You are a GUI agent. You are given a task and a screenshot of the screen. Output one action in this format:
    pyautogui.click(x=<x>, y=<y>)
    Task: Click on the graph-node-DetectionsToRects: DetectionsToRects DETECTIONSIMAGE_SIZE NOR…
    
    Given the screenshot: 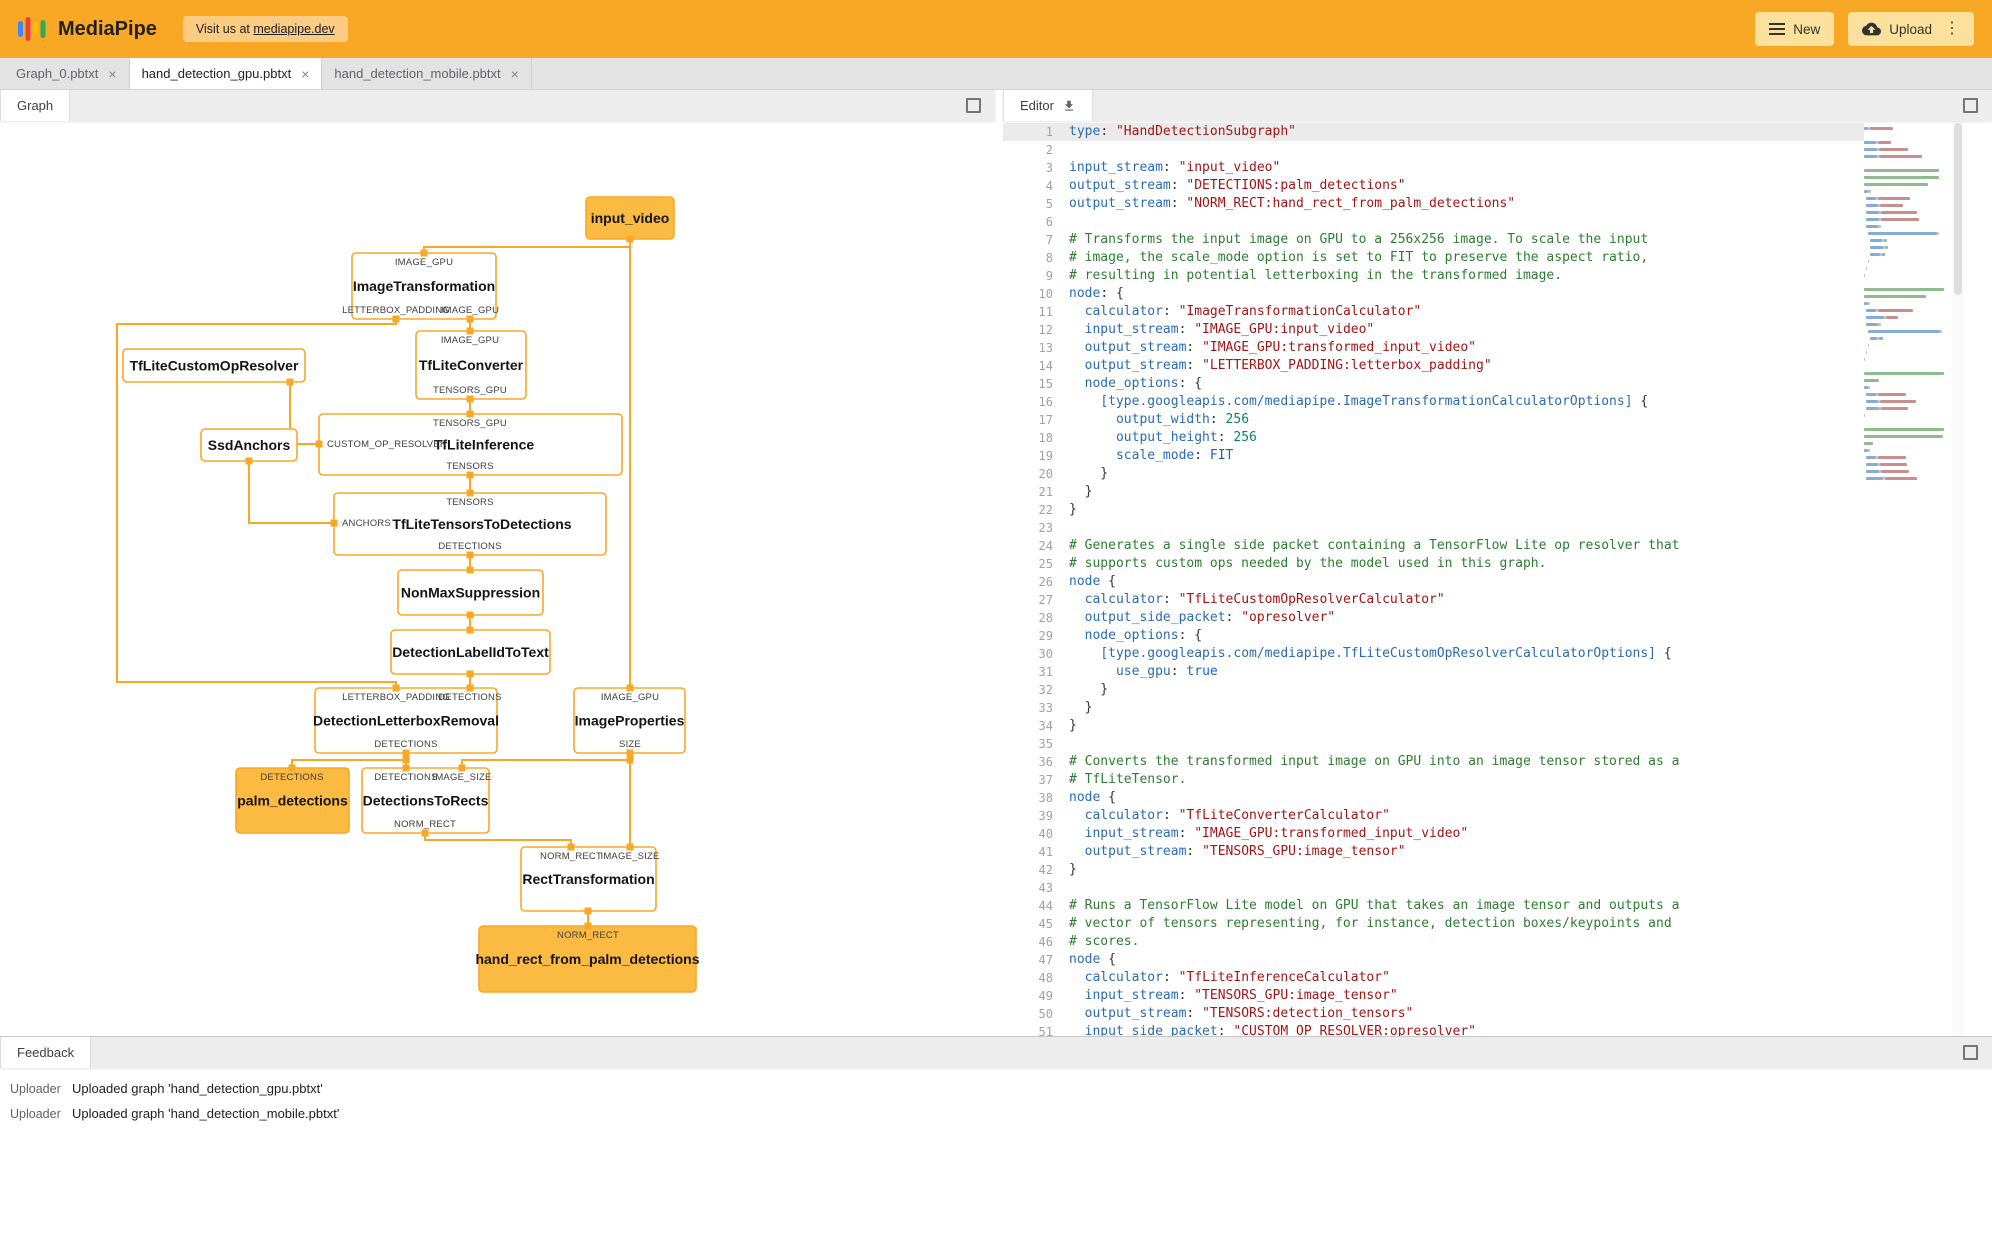 What is the action you would take?
    pyautogui.click(x=426, y=800)
    